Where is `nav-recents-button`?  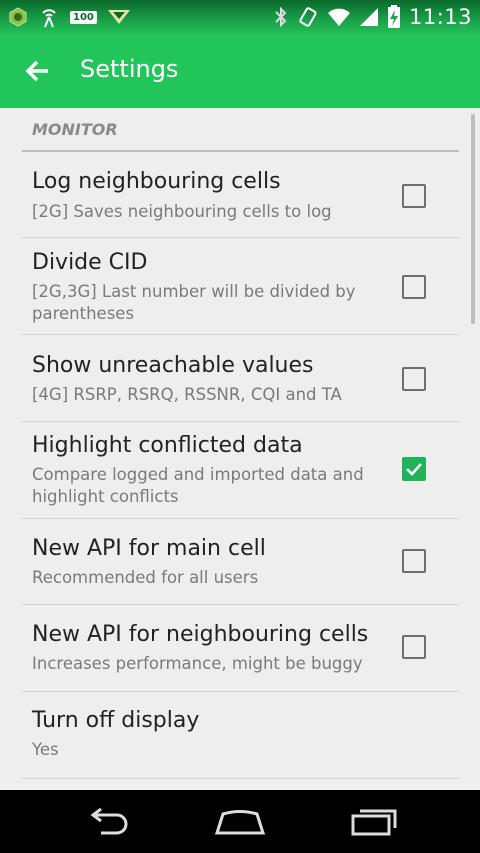 nav-recents-button is located at coordinates (374, 822).